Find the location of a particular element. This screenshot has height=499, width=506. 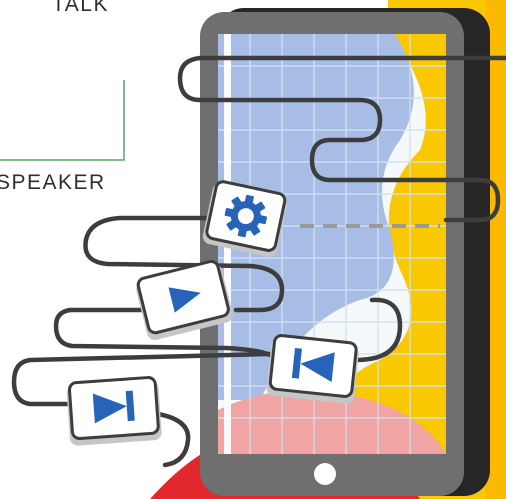

talk-label: TALK is located at coordinates (80, 8).